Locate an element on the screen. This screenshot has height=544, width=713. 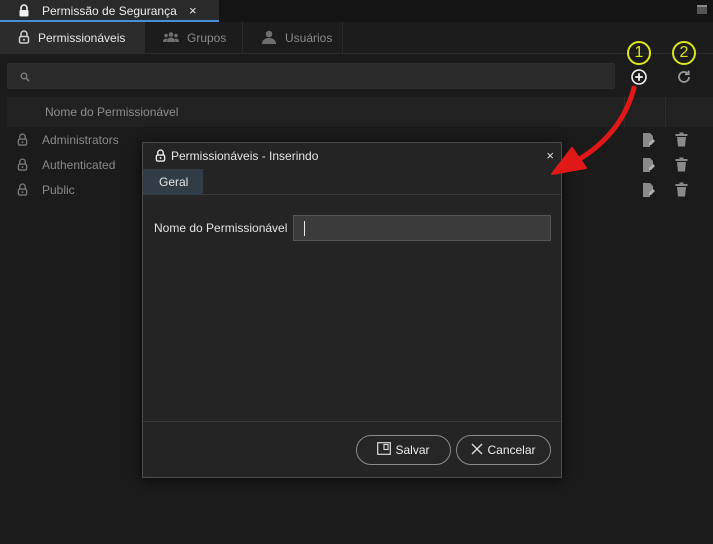
close-tab-icon: × is located at coordinates (193, 10).